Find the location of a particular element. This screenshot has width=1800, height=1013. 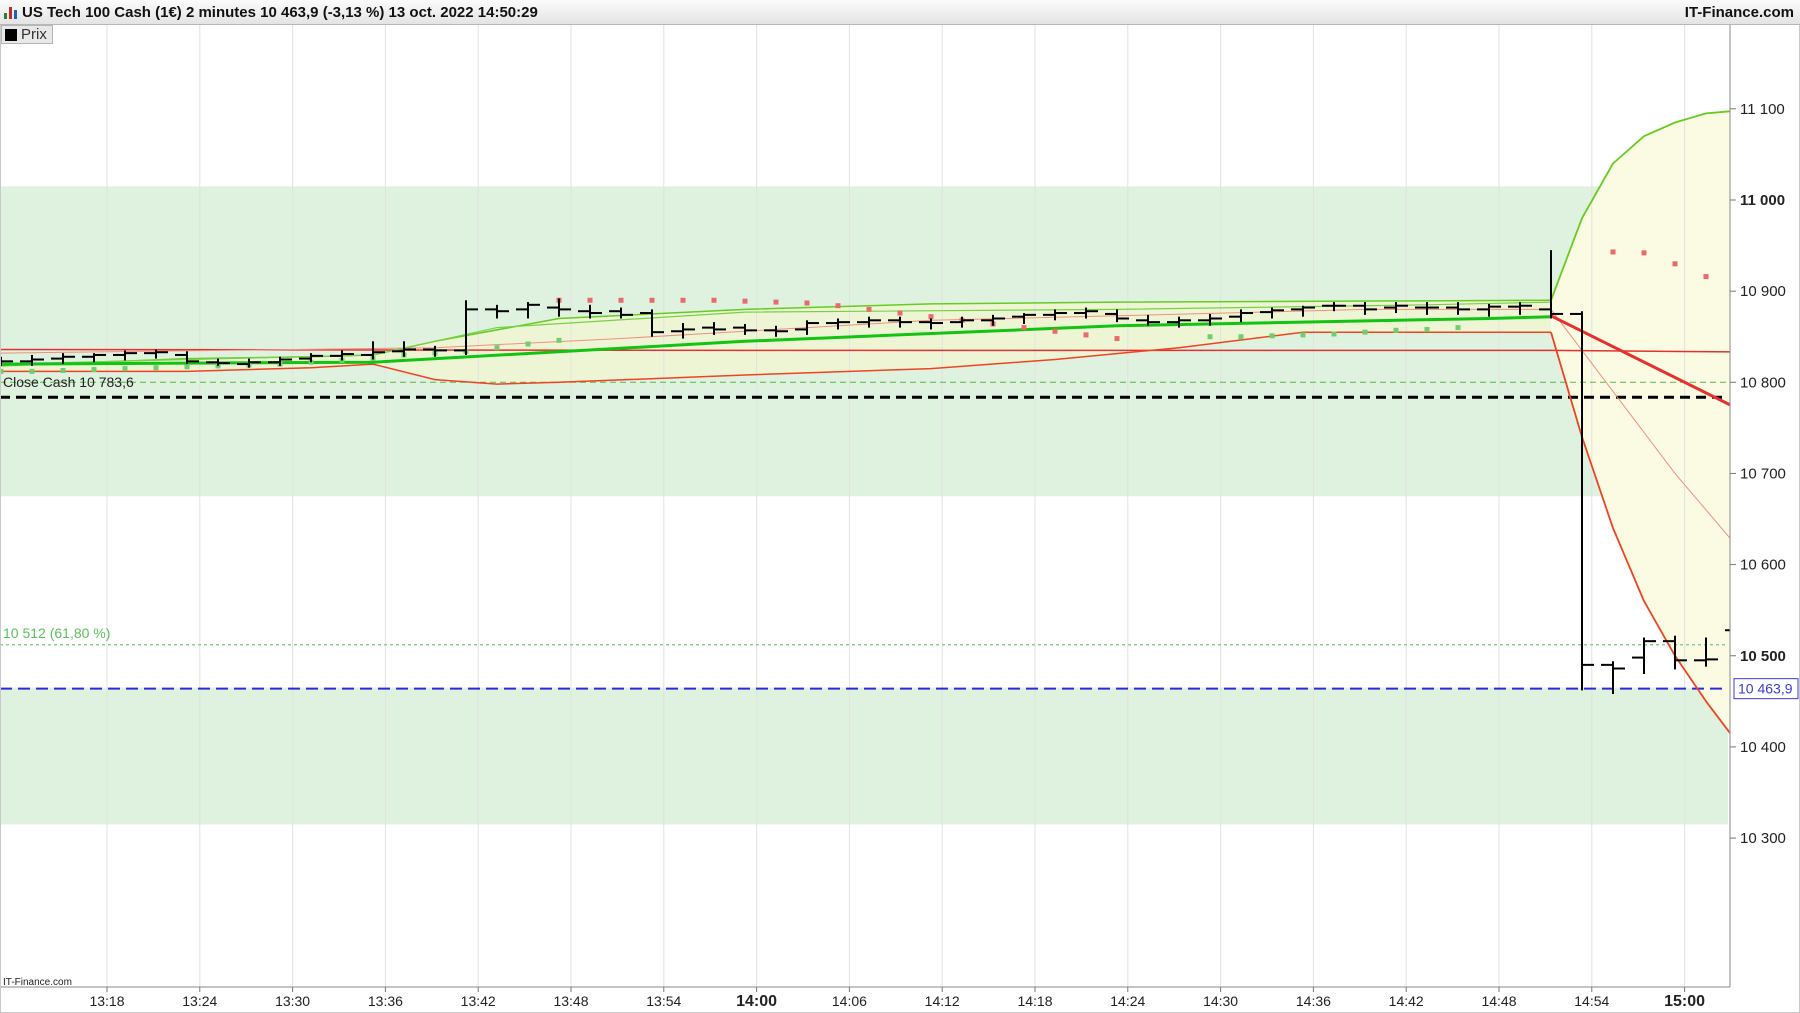

time-tick-label-14:06: 14:06 is located at coordinates (849, 1001).